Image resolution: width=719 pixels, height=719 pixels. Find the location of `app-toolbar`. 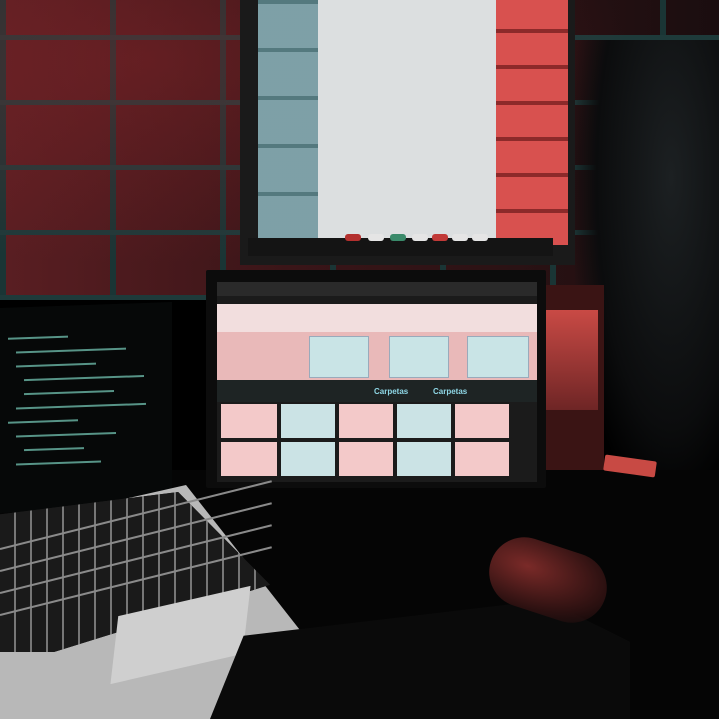

app-toolbar is located at coordinates (377, 318).